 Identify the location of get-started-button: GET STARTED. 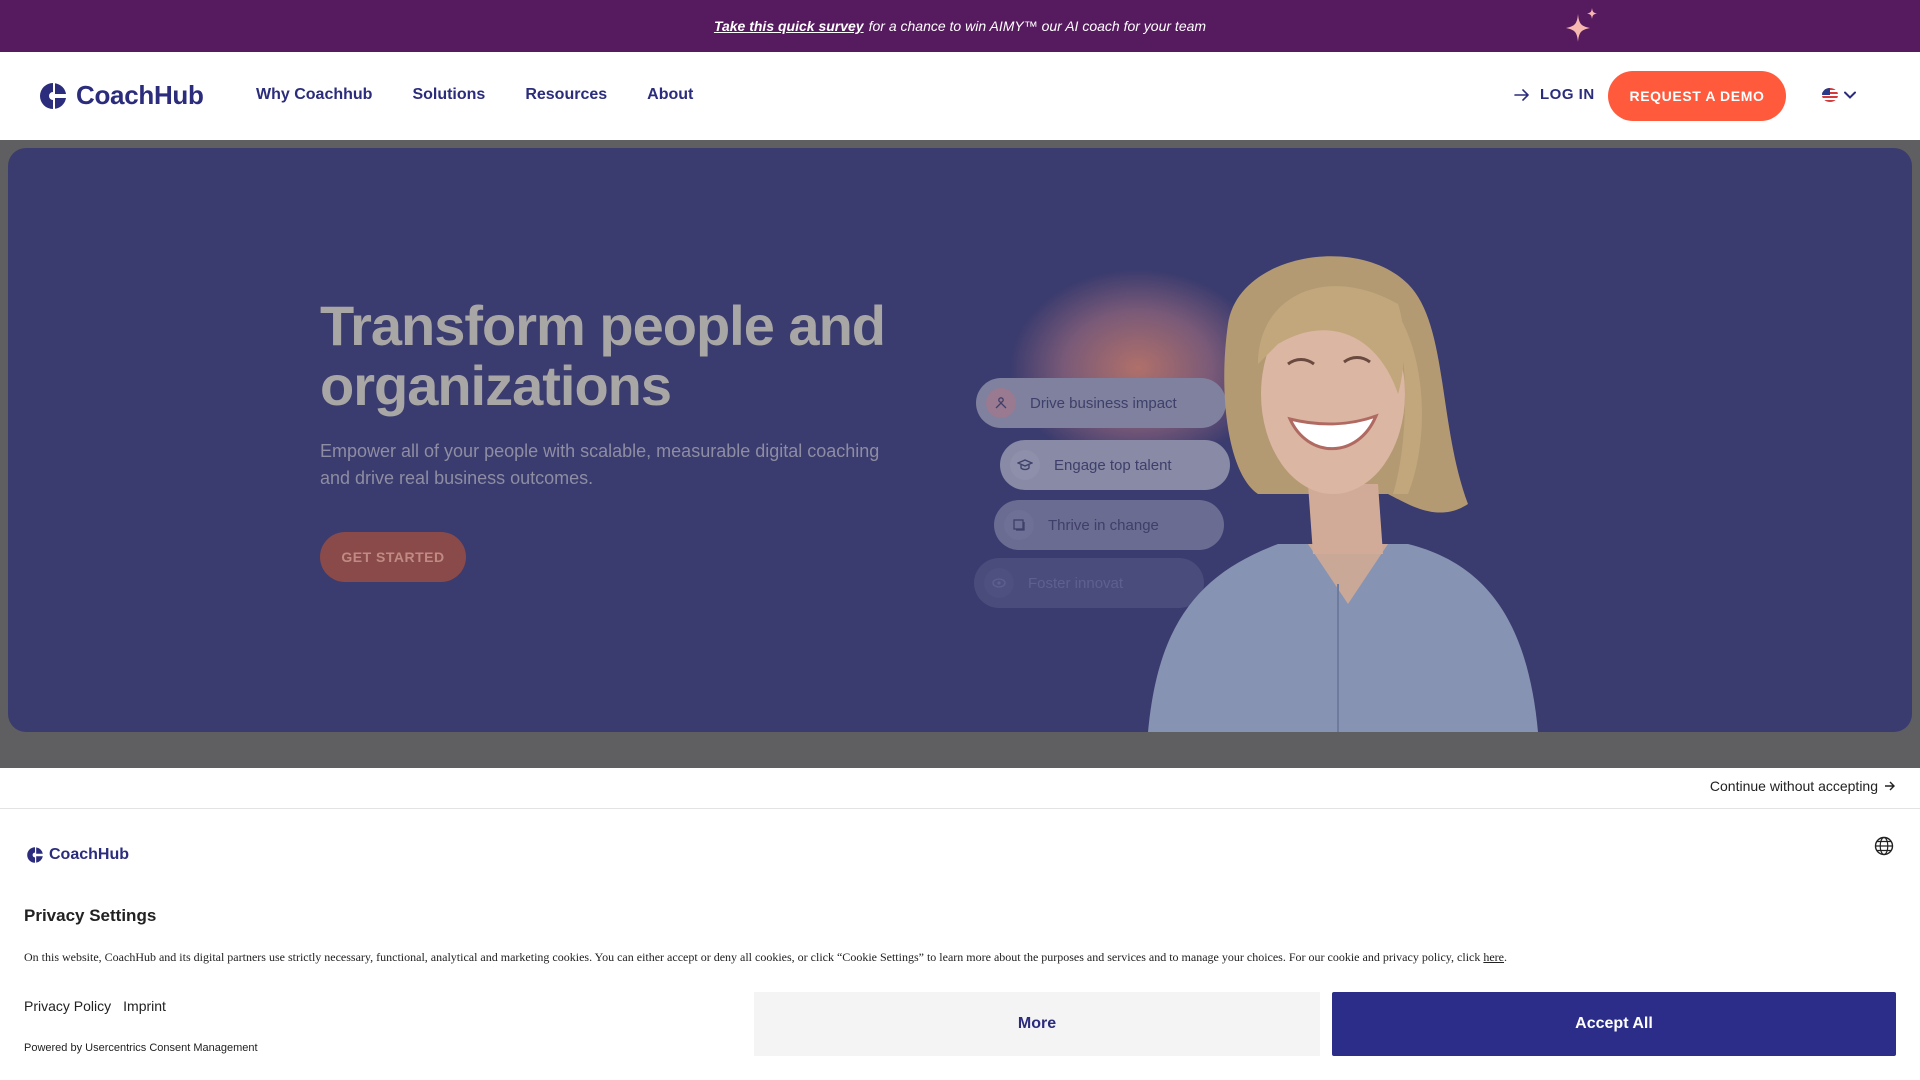
(393, 557).